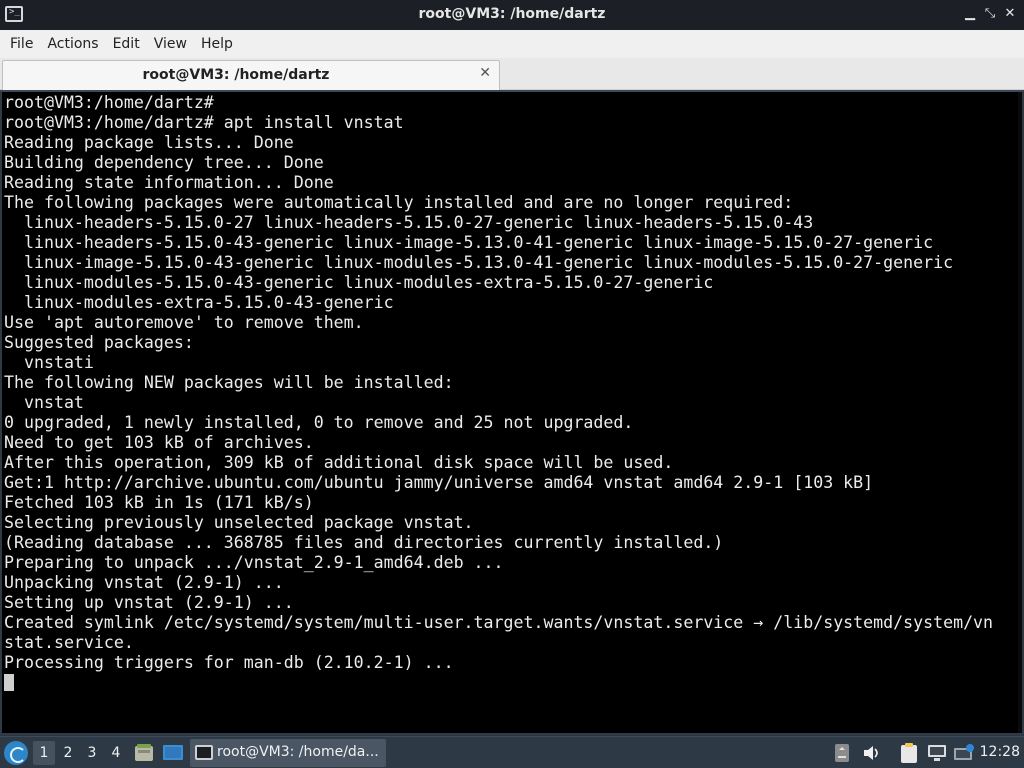 This screenshot has width=1024, height=768. Describe the element at coordinates (937, 753) in the screenshot. I see `network-icon` at that location.